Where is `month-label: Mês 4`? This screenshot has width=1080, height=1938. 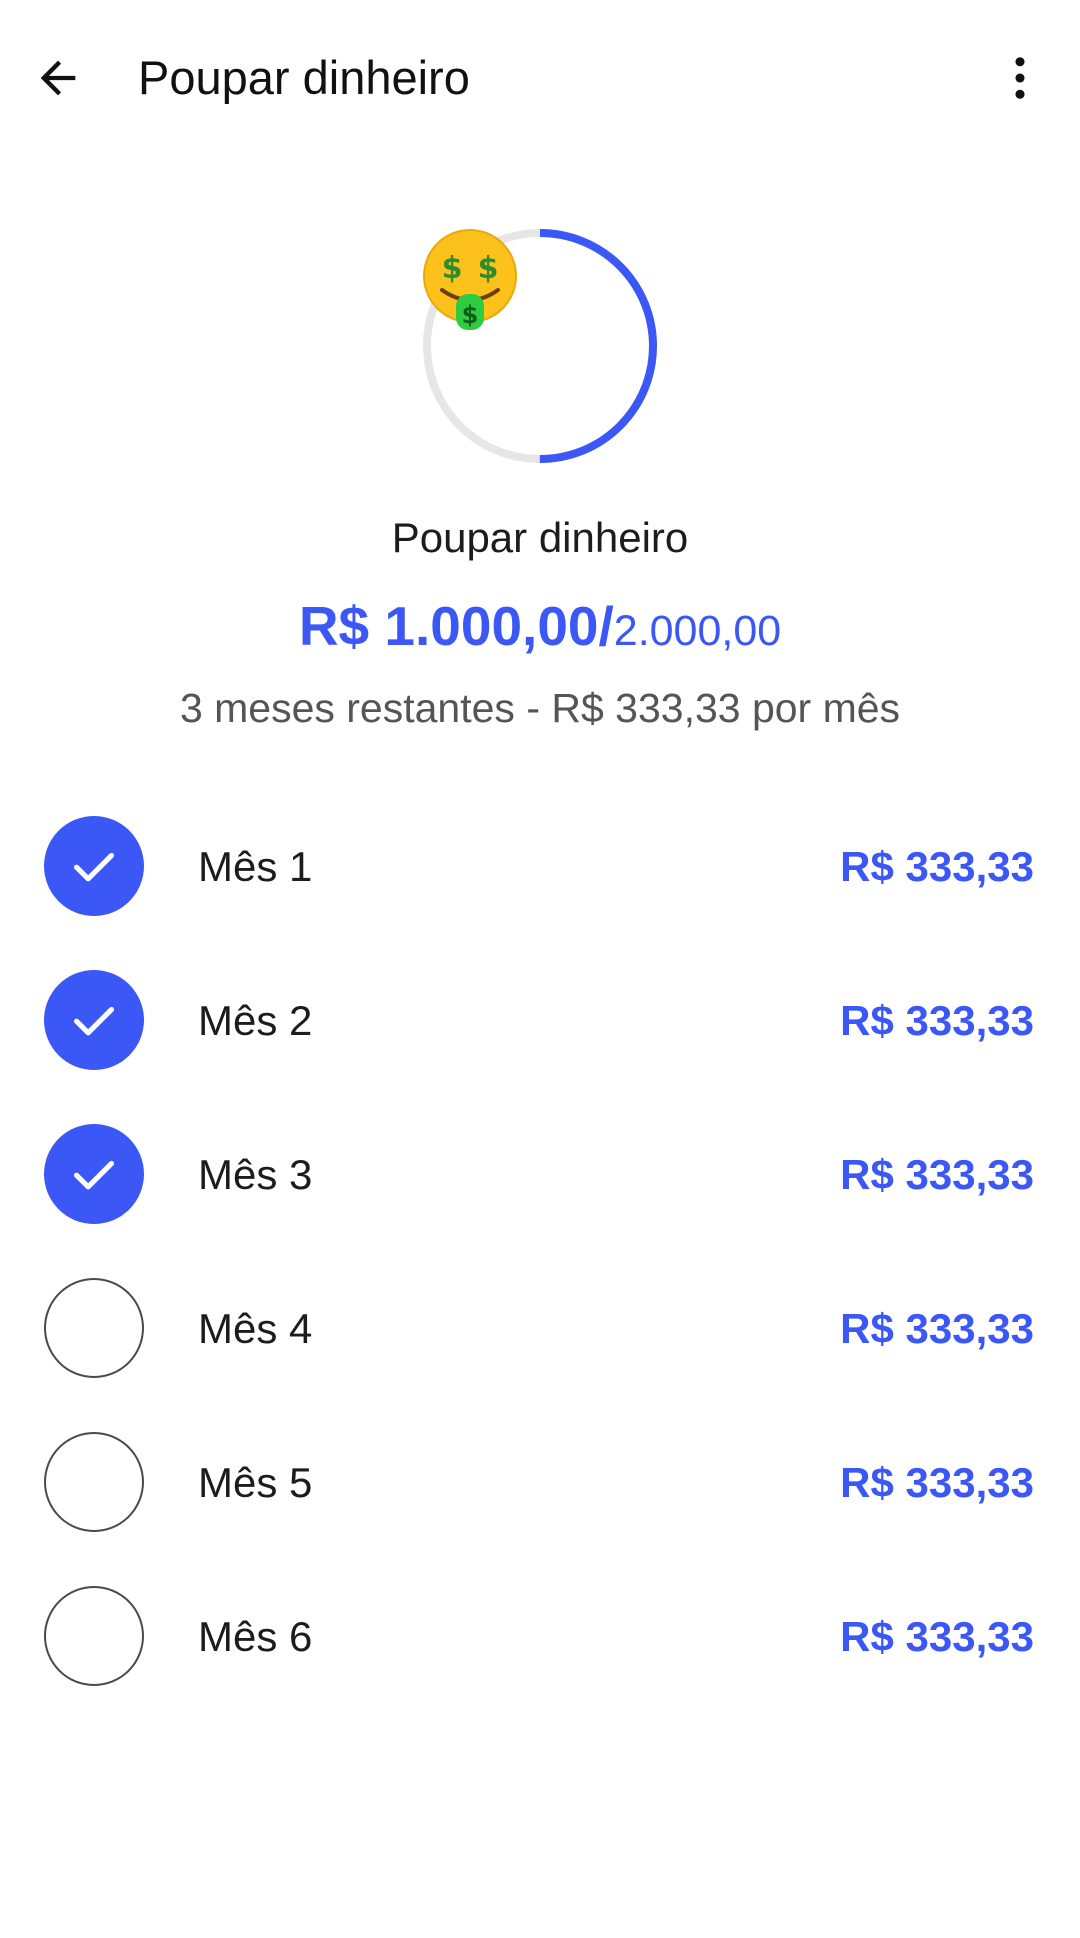 month-label: Mês 4 is located at coordinates (255, 1328).